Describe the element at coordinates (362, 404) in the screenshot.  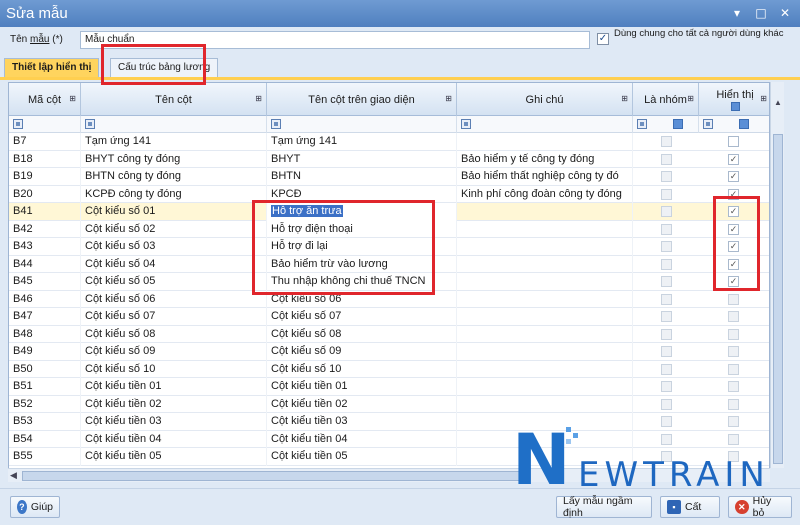
I see `cell-ui-name: Cột kiểu tiền 02` at that location.